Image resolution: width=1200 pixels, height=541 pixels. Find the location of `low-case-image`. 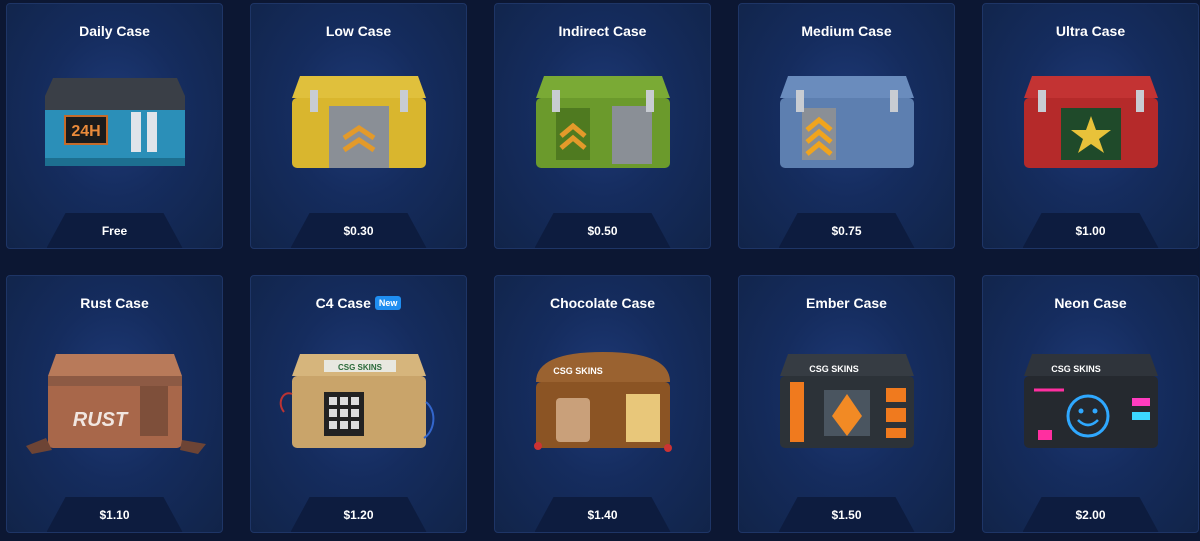

low-case-image is located at coordinates (358, 122).